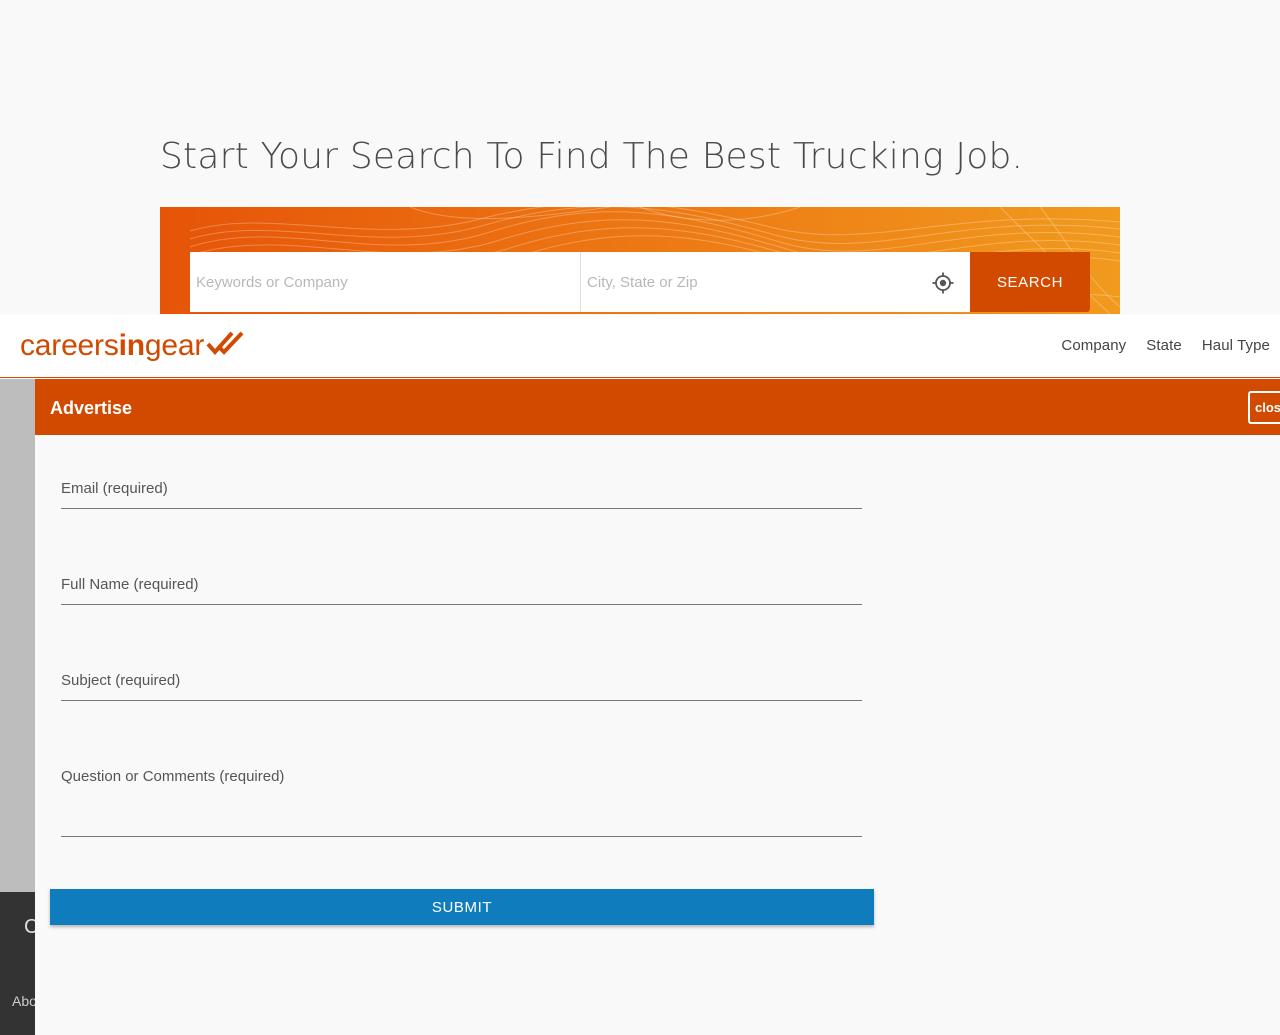 The width and height of the screenshot is (1280, 1035). What do you see at coordinates (173, 776) in the screenshot?
I see `comments-label: Question or Comments (required)` at bounding box center [173, 776].